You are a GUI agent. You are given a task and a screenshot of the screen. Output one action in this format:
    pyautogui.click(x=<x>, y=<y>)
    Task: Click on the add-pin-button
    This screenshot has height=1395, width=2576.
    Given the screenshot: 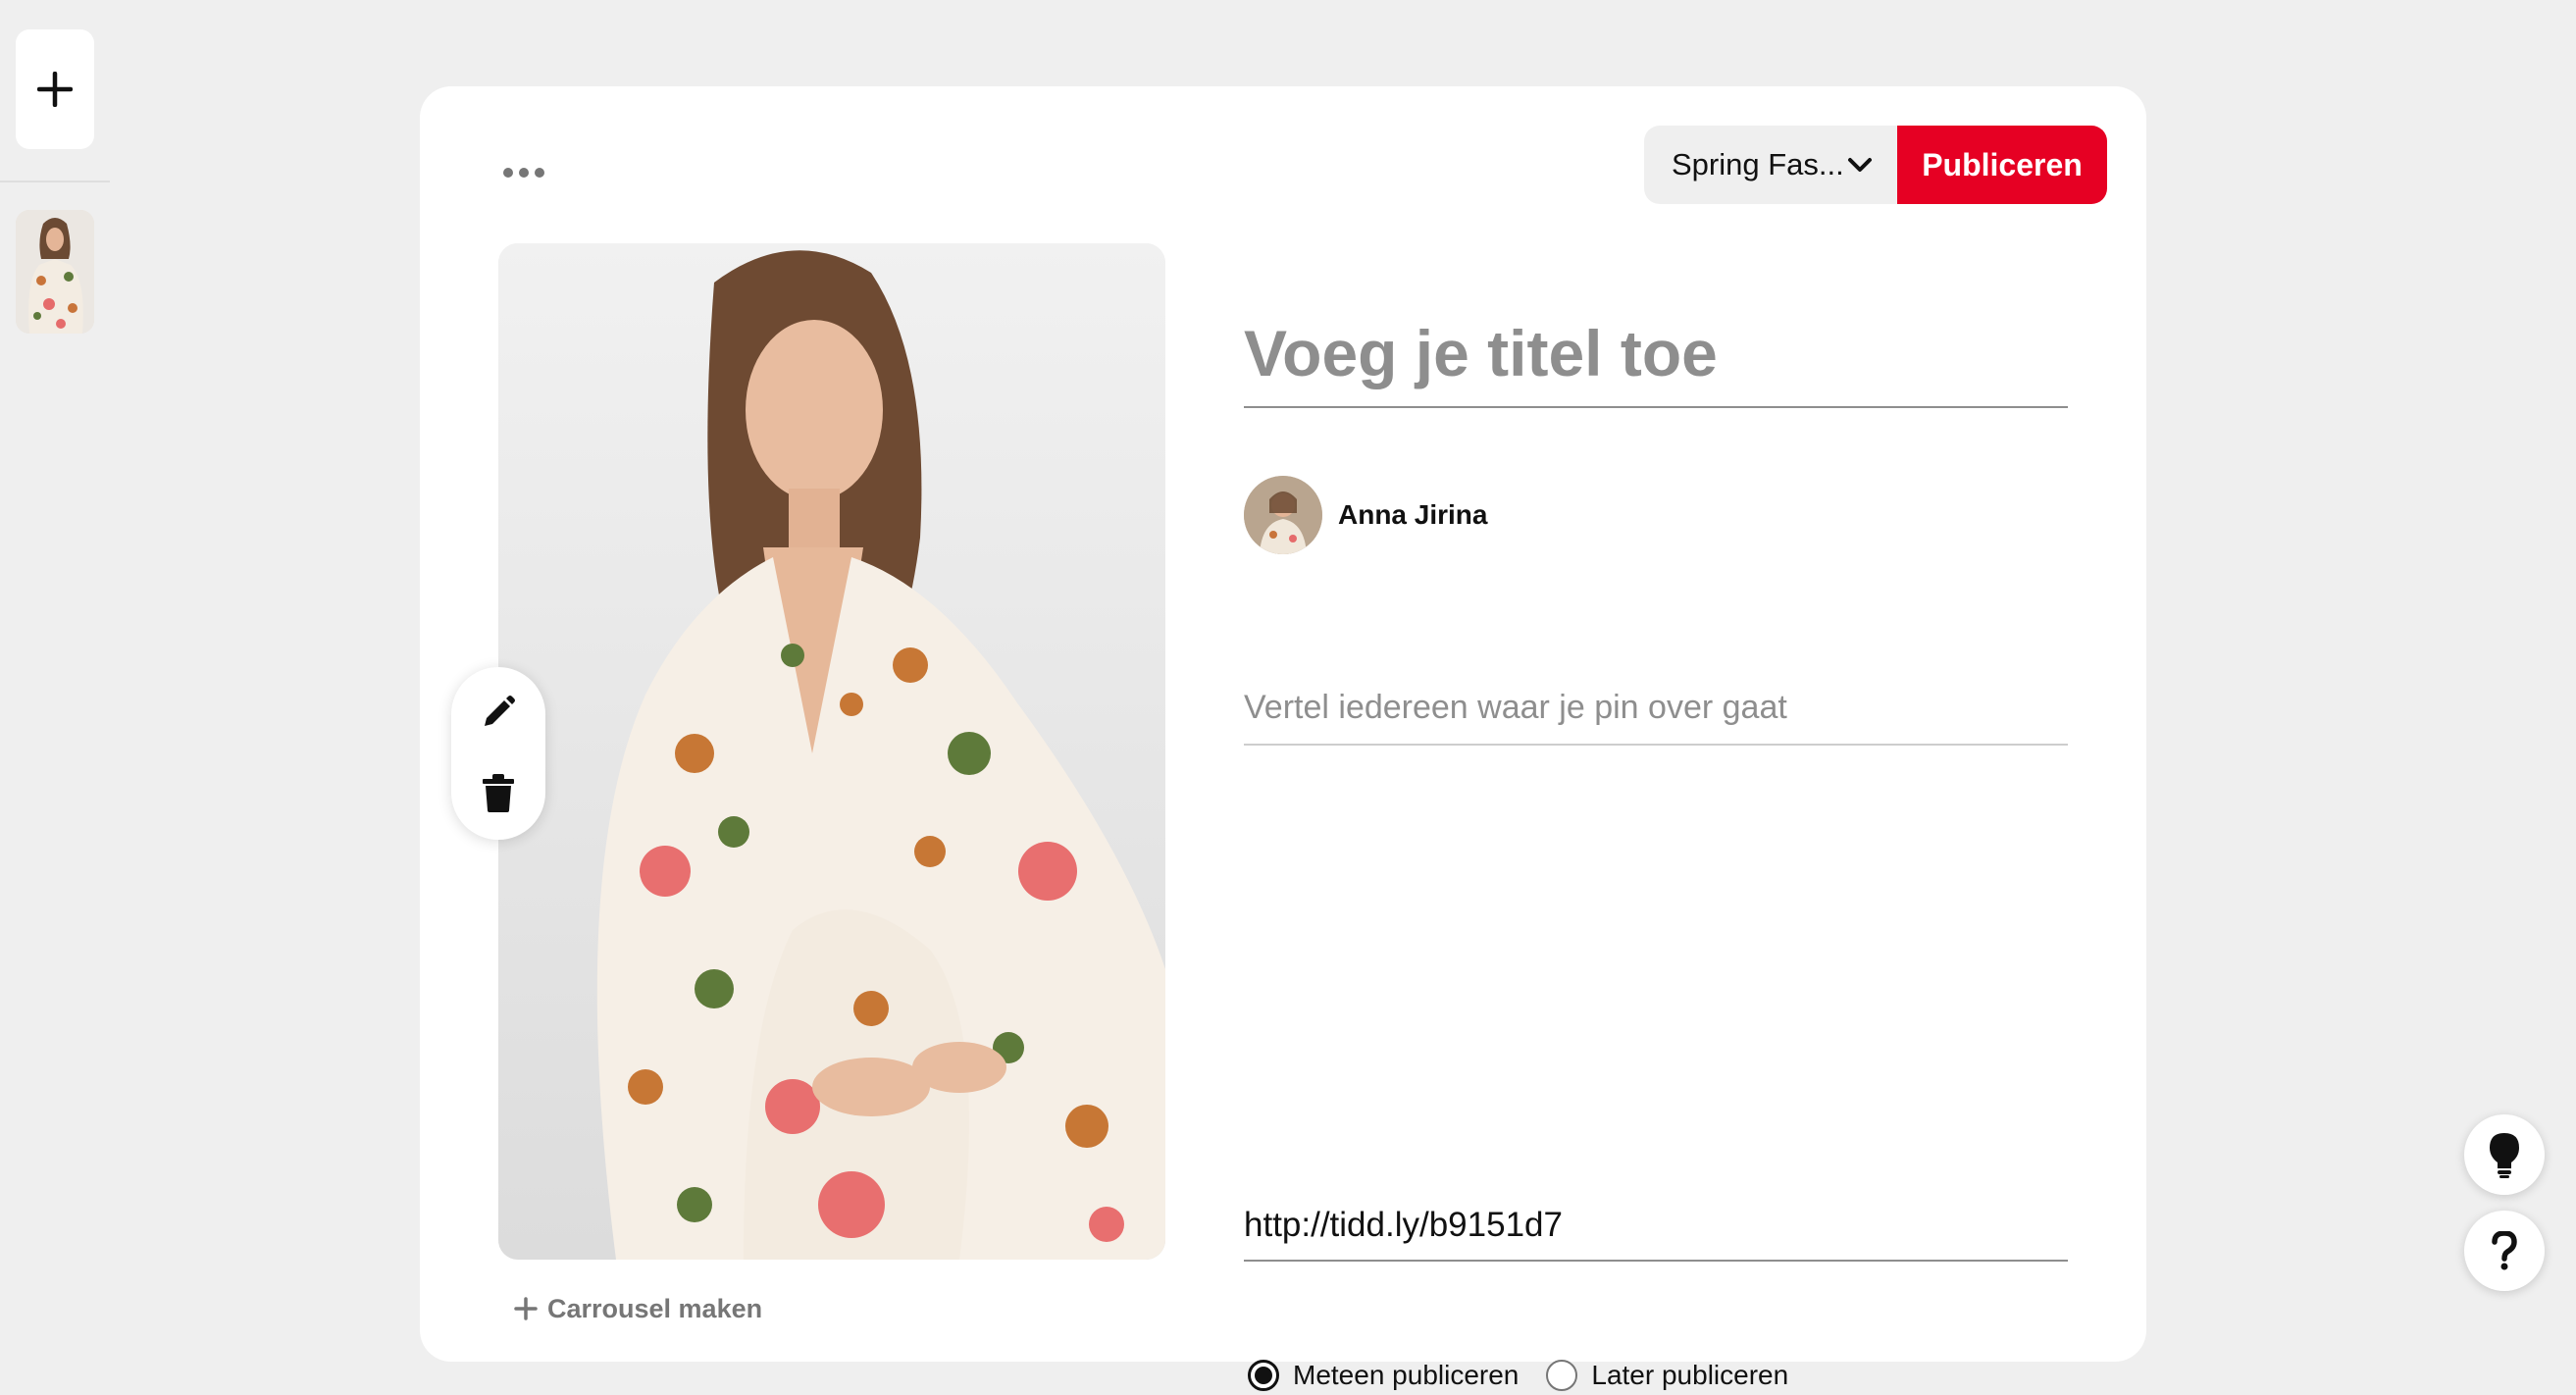 What is the action you would take?
    pyautogui.click(x=55, y=89)
    